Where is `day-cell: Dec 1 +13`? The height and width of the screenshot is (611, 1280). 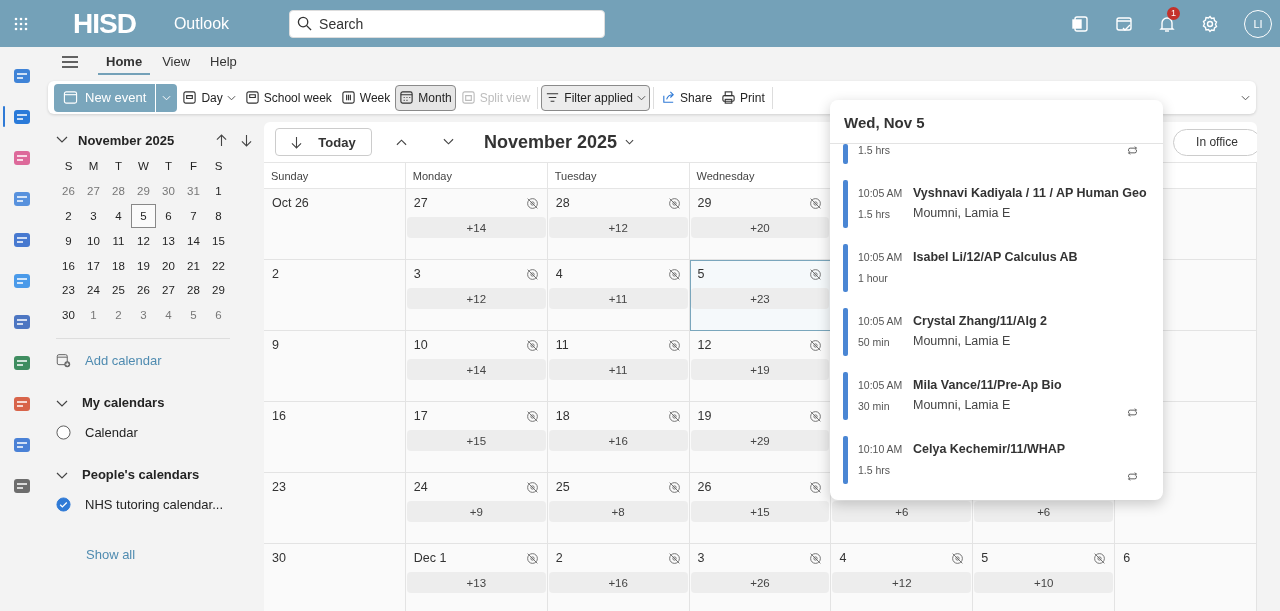 day-cell: Dec 1 +13 is located at coordinates (476, 577).